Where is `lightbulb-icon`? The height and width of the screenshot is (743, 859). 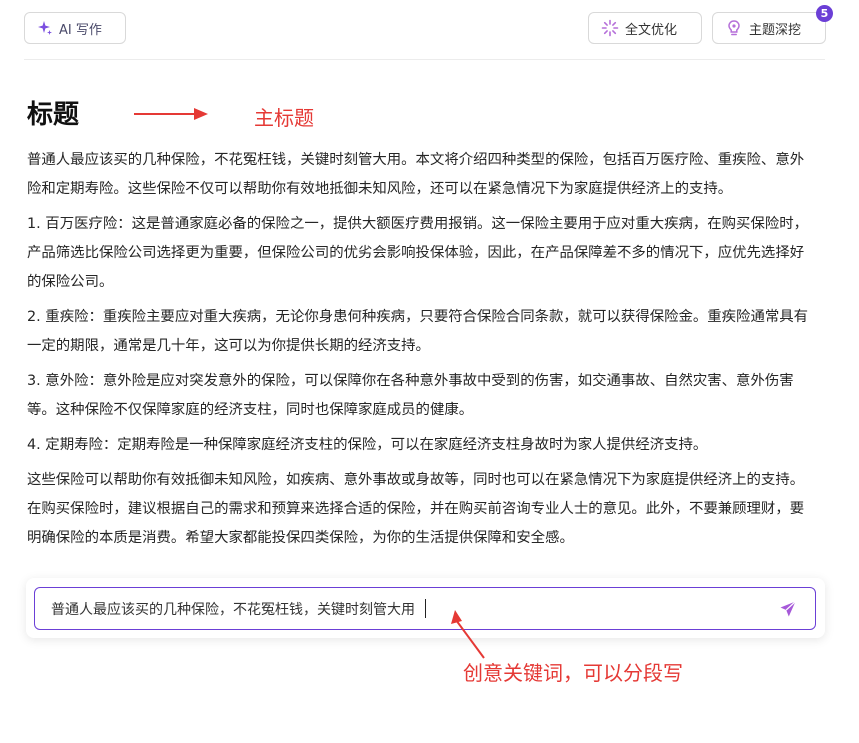 lightbulb-icon is located at coordinates (734, 28).